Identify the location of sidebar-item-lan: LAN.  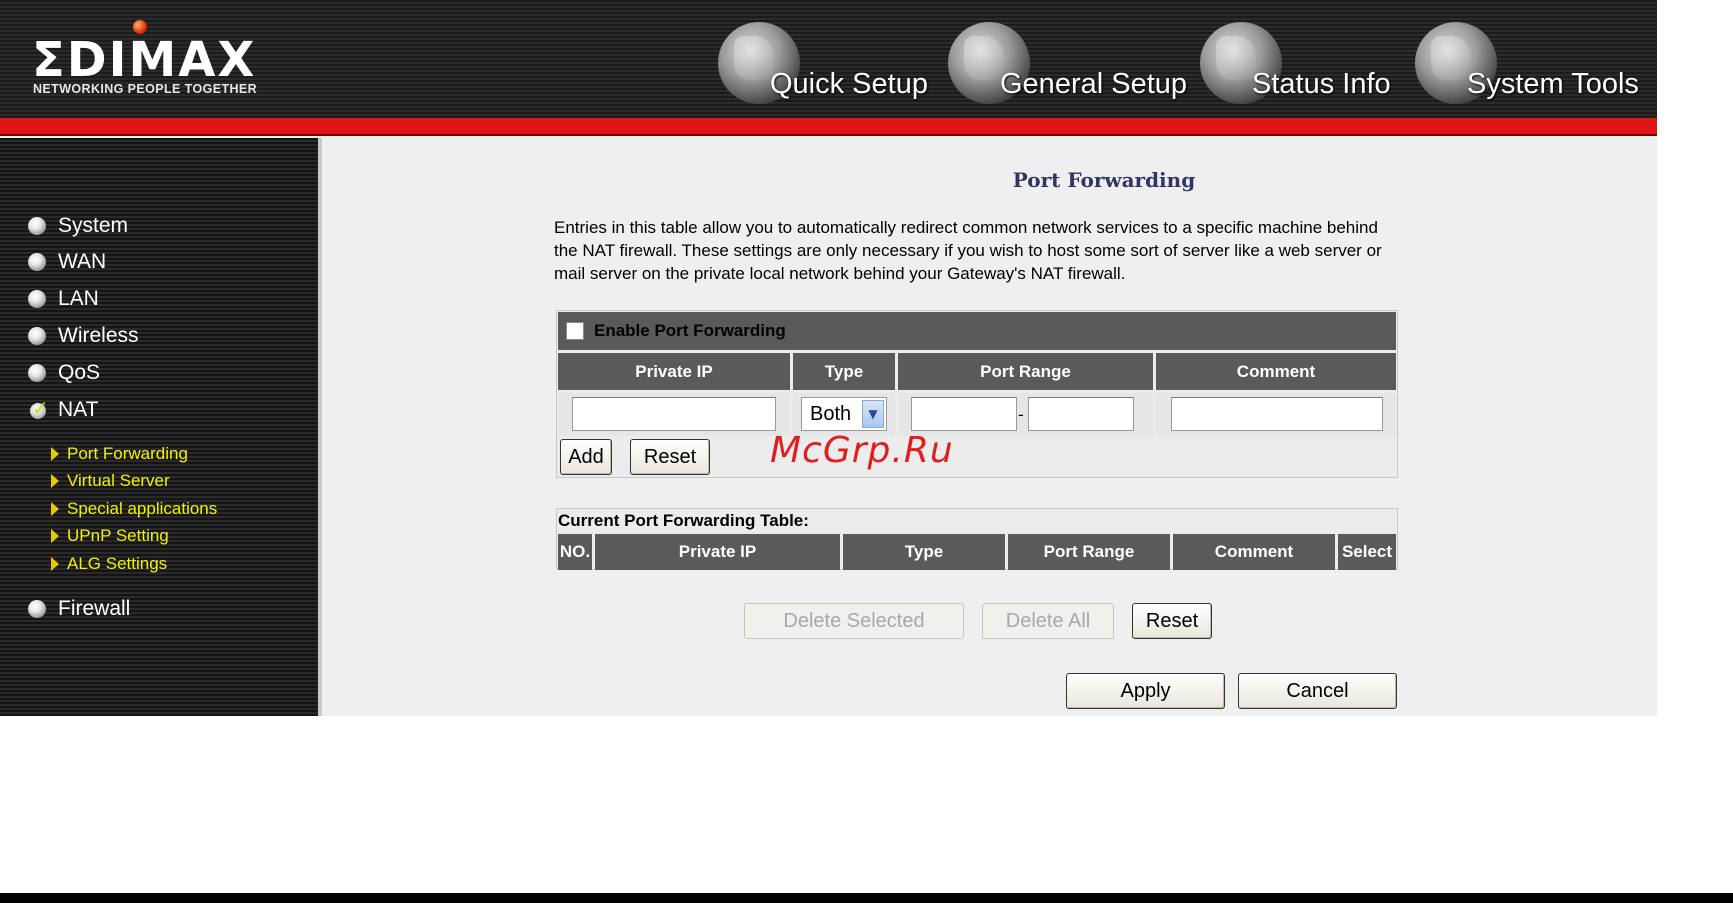
(63, 299).